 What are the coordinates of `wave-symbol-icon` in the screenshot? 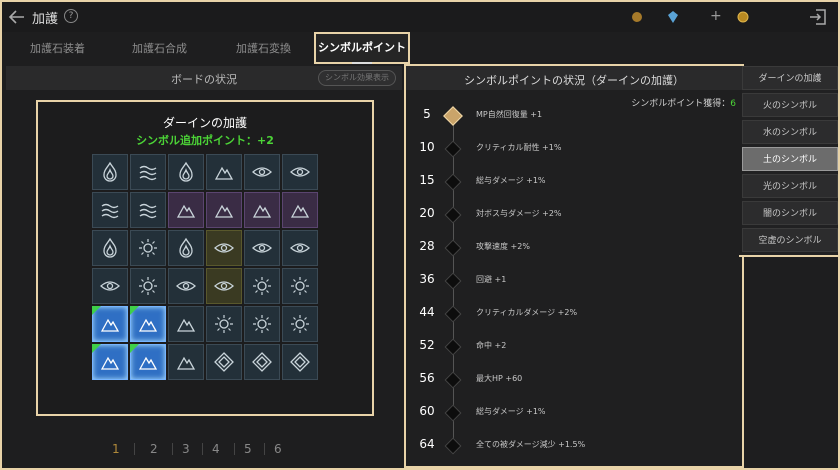 It's located at (148, 173).